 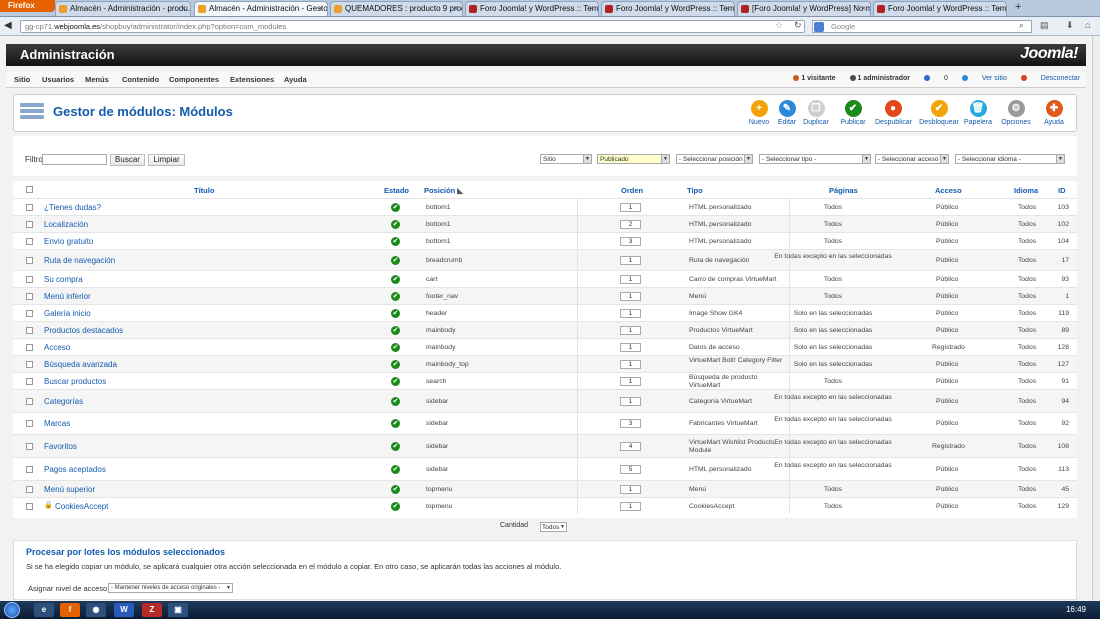 I want to click on order-input: 4, so click(x=630, y=446).